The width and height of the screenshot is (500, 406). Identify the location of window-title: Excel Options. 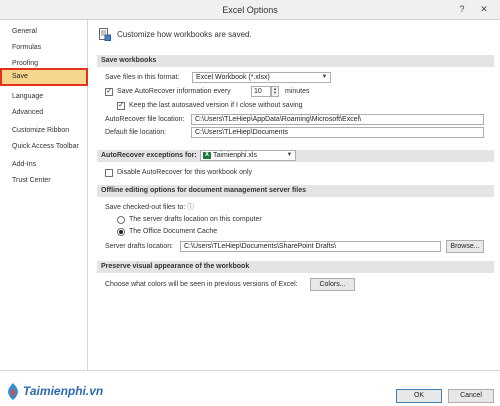
(250, 10).